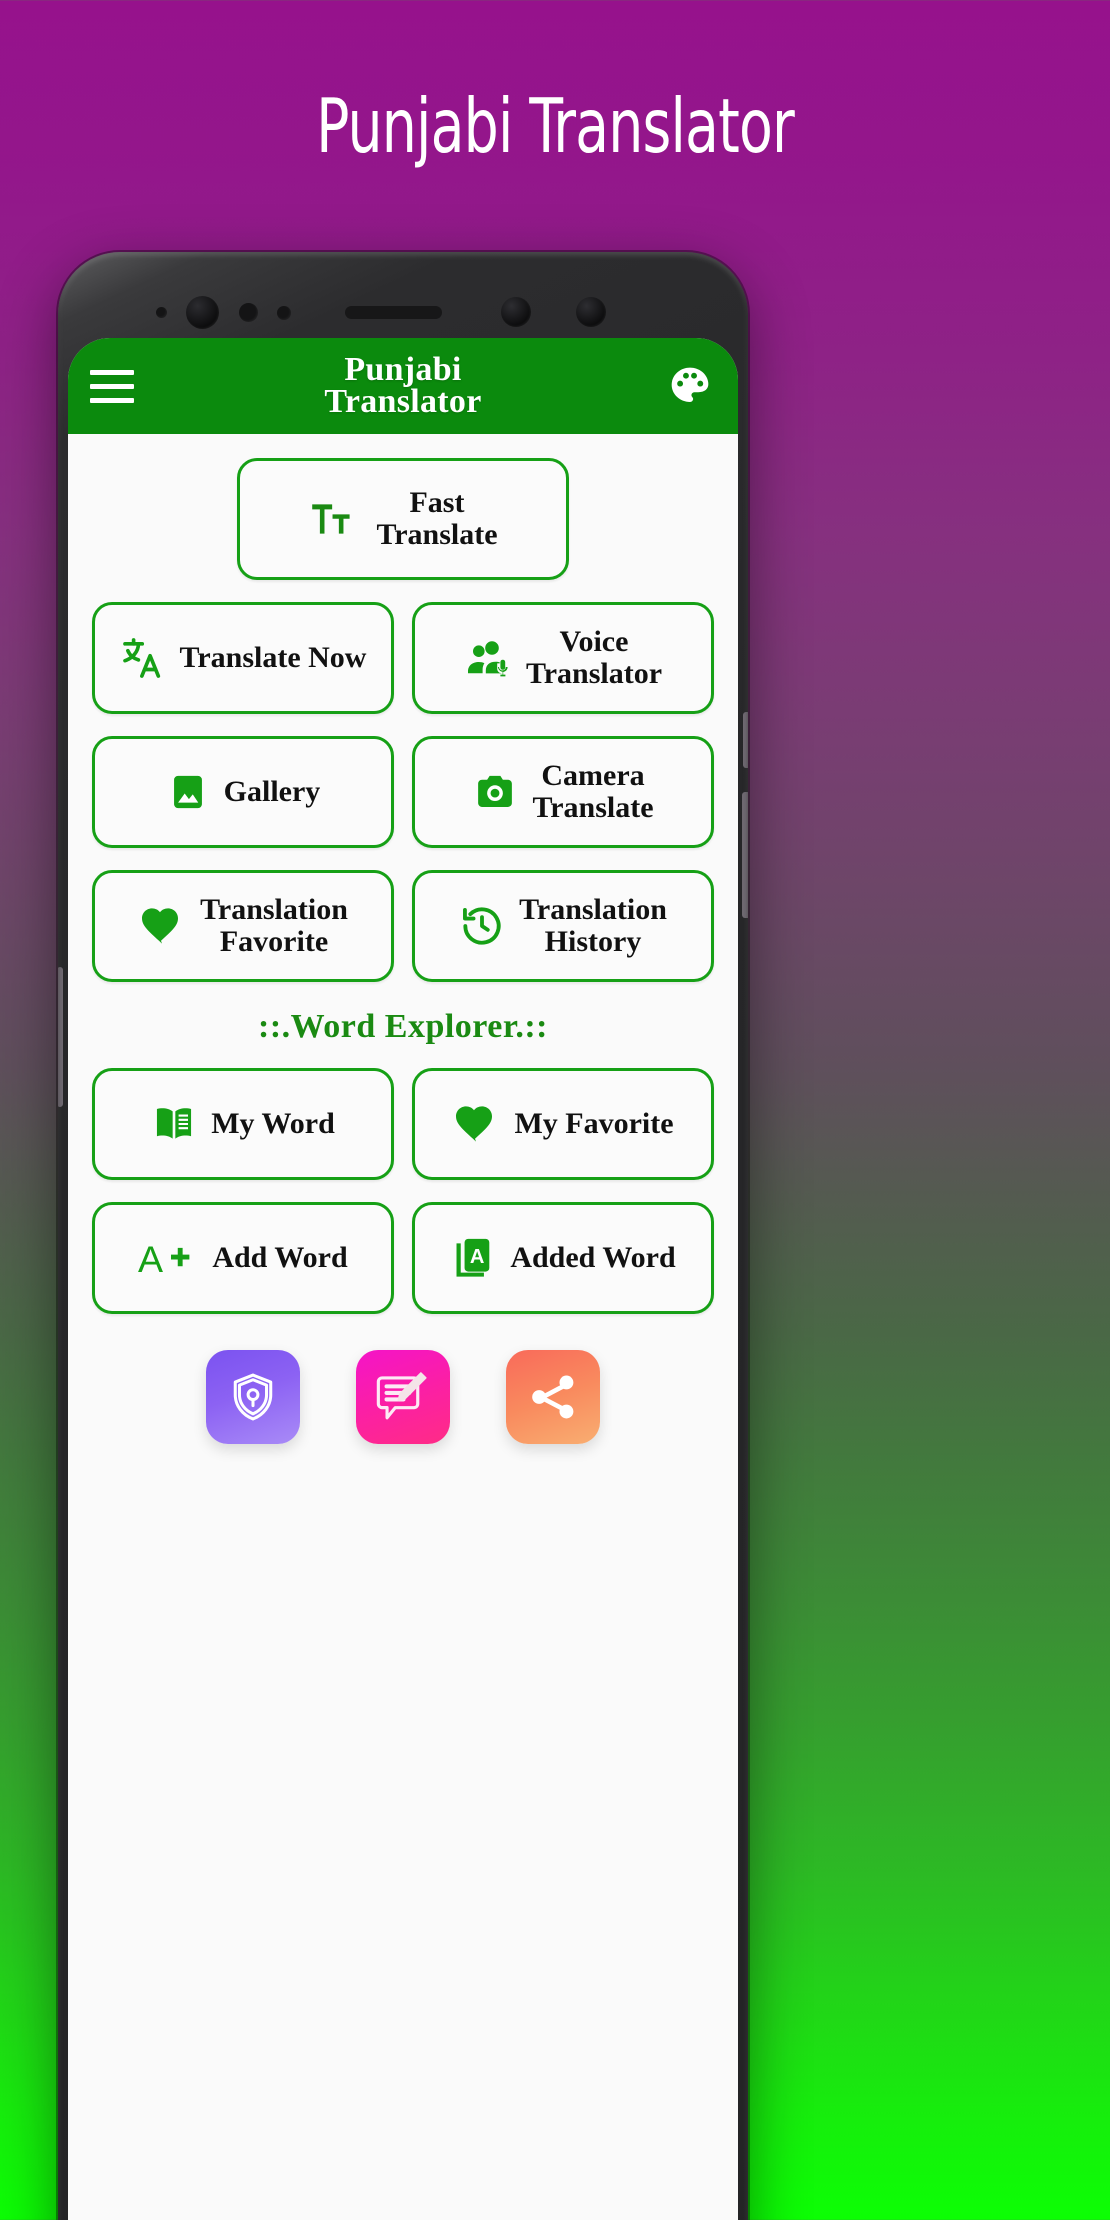 This screenshot has height=2220, width=1110. What do you see at coordinates (403, 792) in the screenshot?
I see `action-row-2: Gallery Camera Translate` at bounding box center [403, 792].